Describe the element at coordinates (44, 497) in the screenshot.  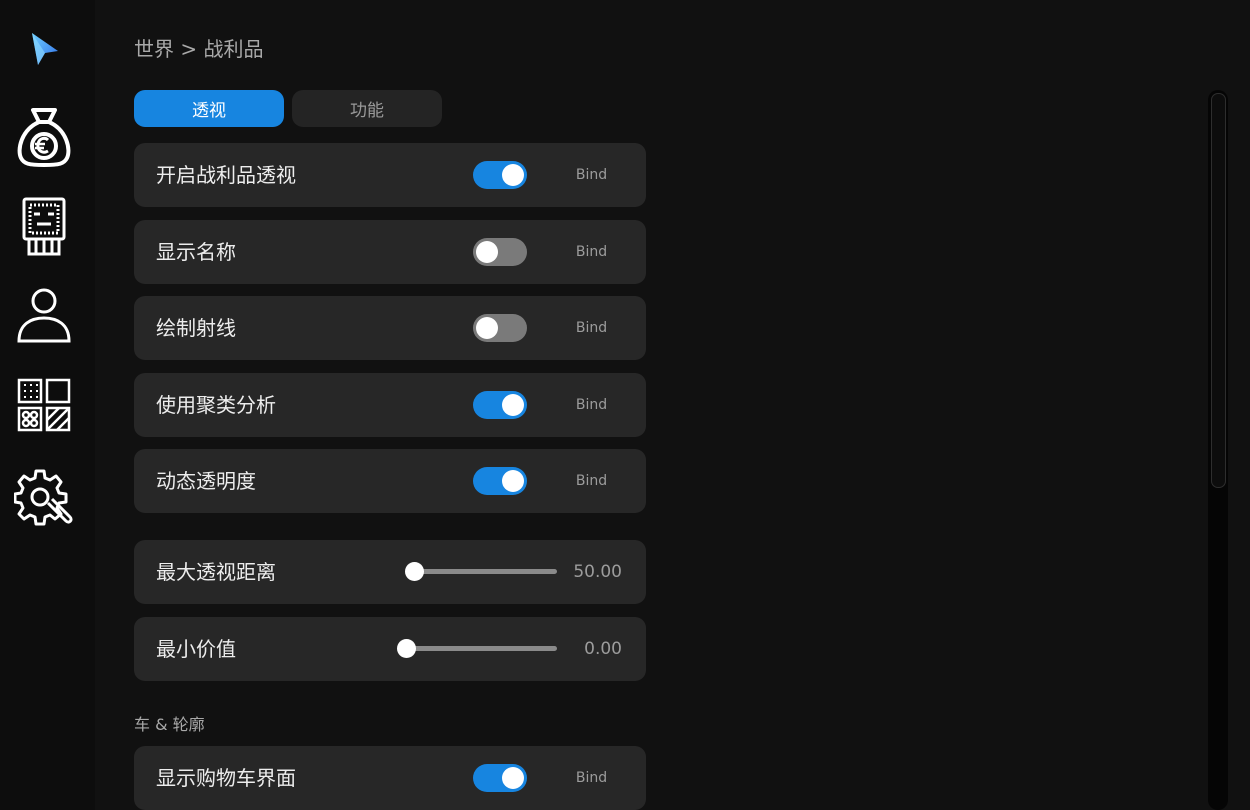
I see `gear-wrench-icon` at that location.